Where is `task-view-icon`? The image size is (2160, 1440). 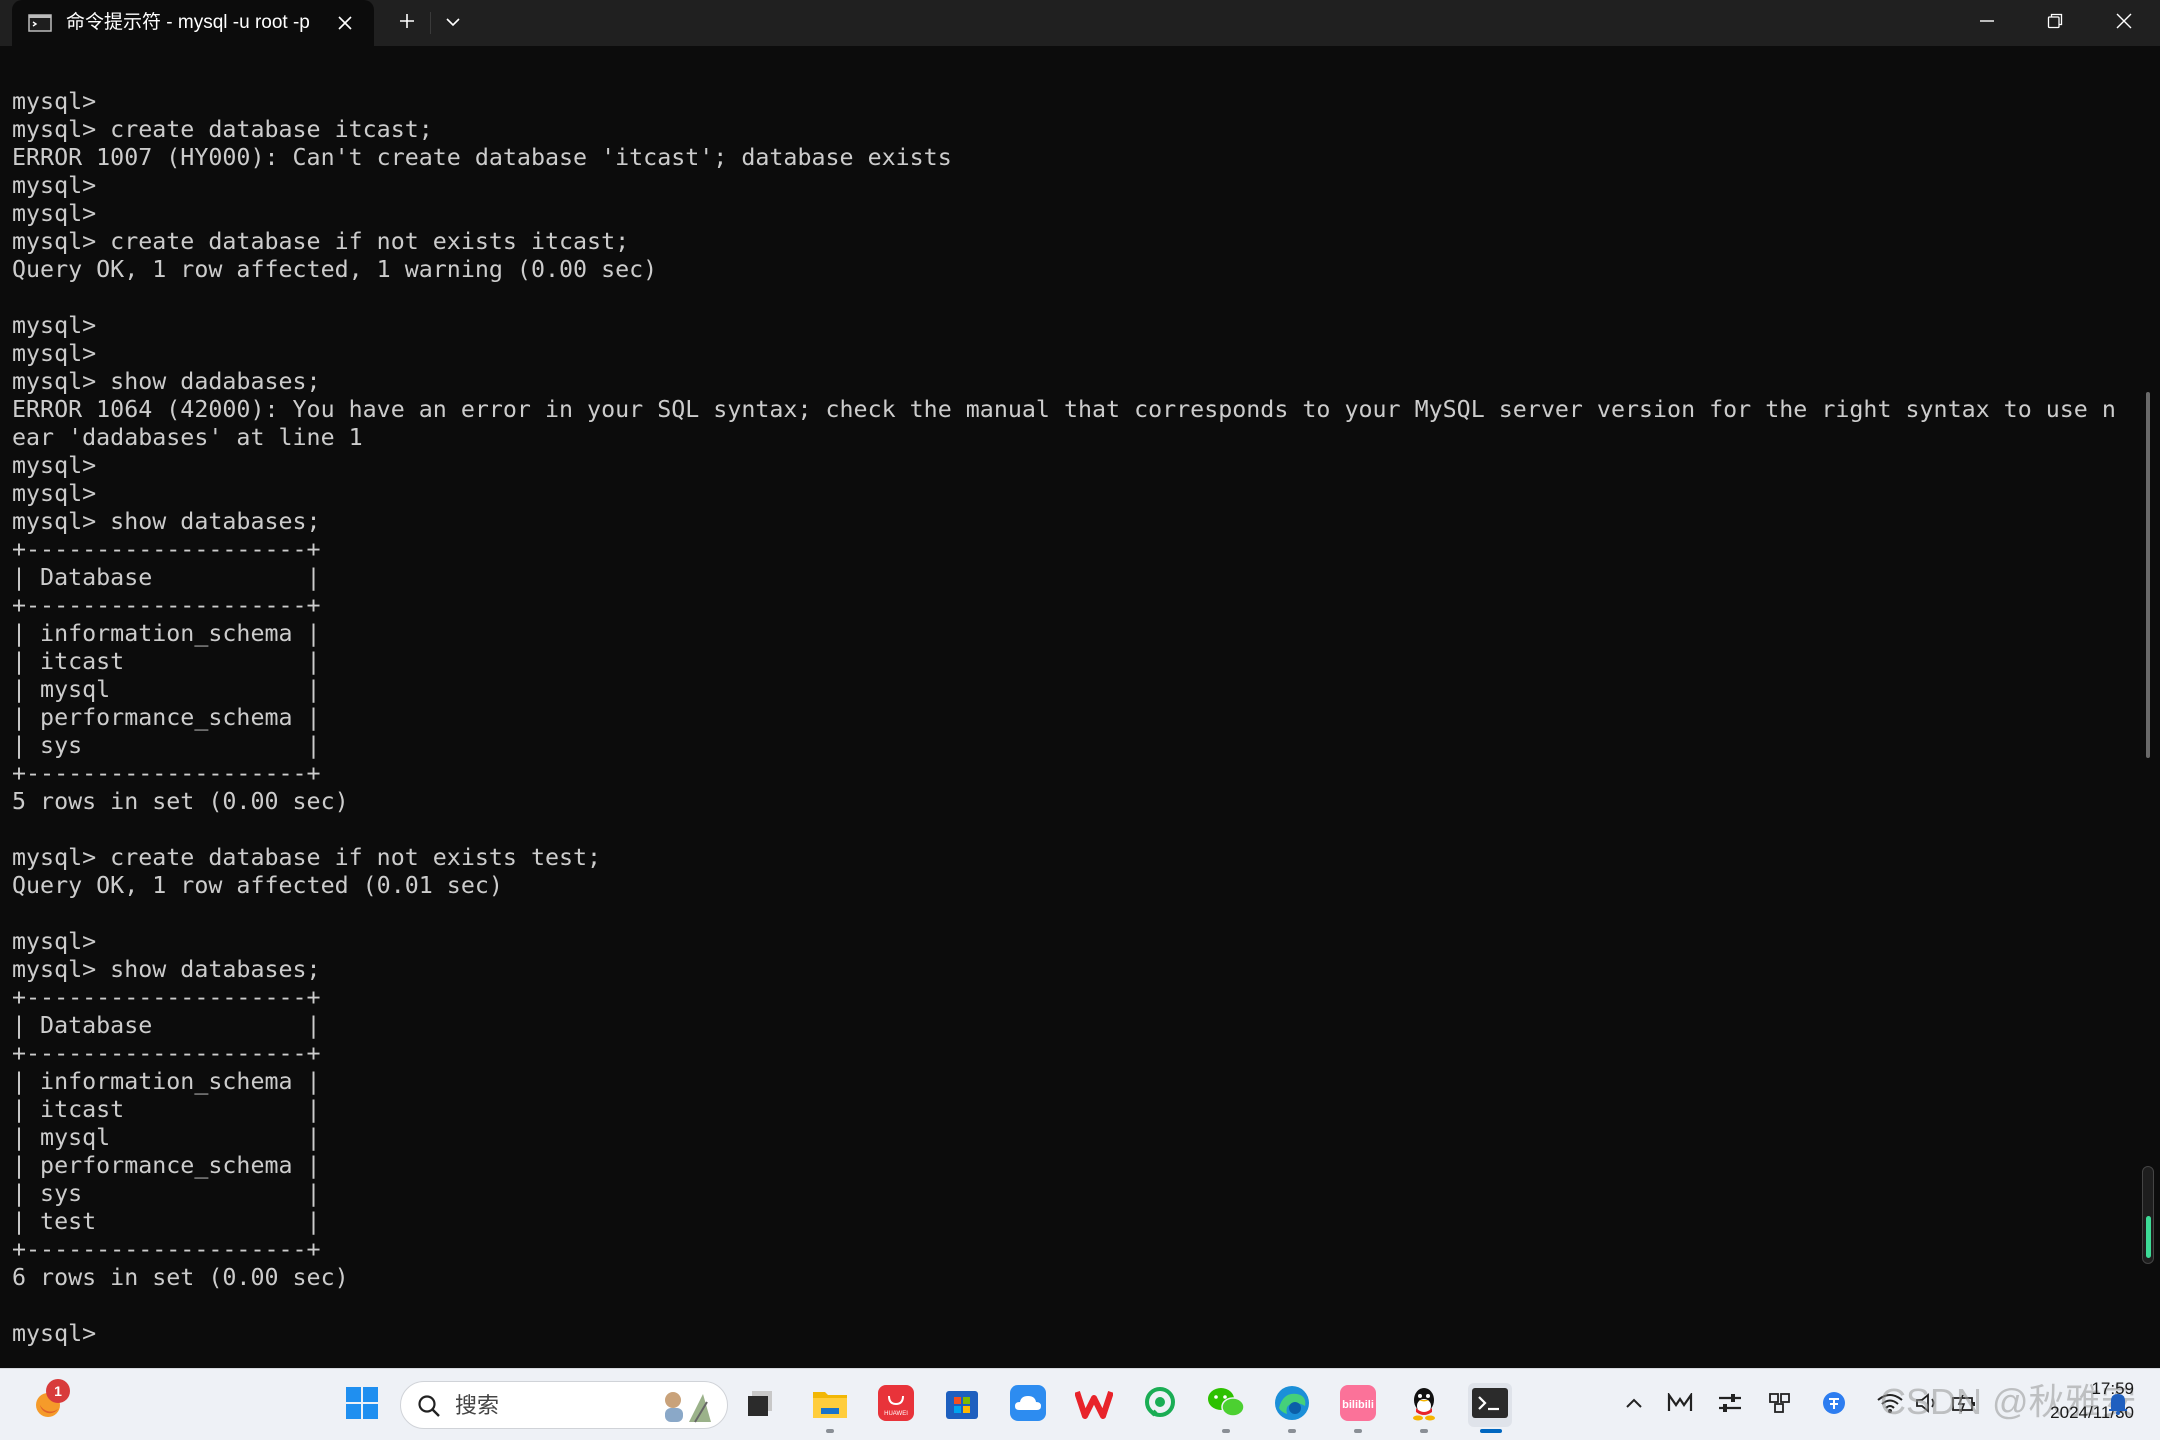
task-view-icon is located at coordinates (760, 1405).